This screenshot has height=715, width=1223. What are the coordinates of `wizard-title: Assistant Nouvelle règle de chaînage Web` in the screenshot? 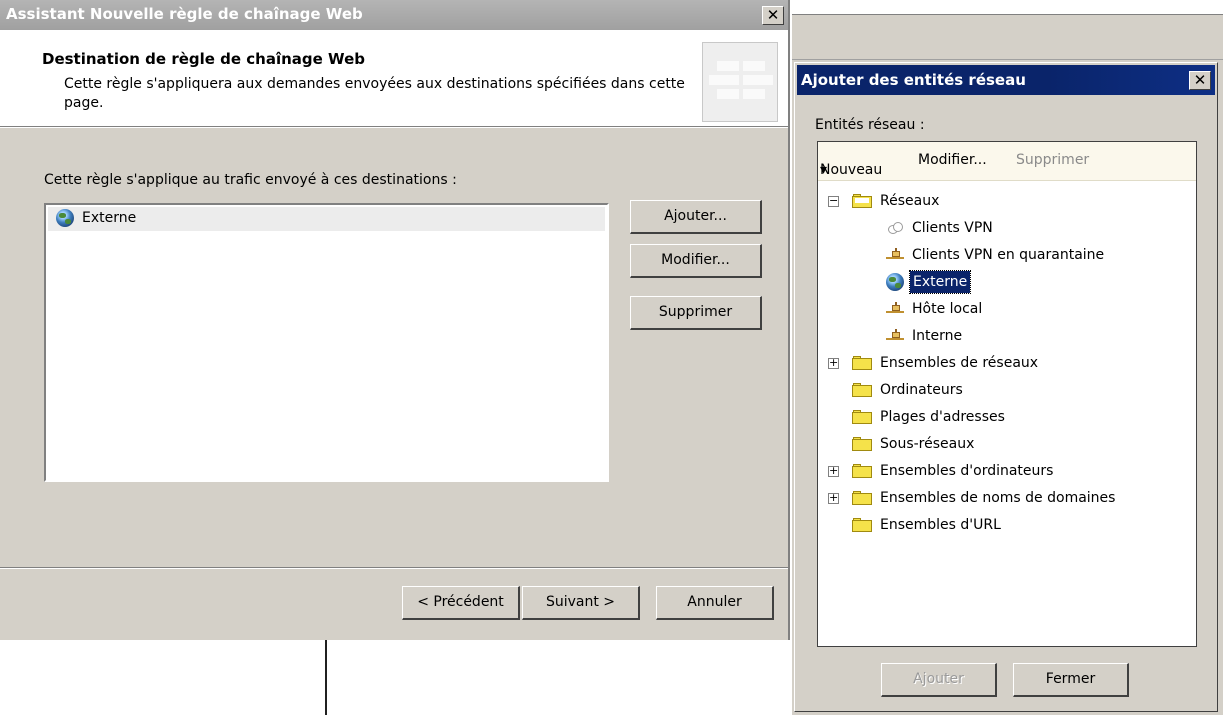 It's located at (184, 14).